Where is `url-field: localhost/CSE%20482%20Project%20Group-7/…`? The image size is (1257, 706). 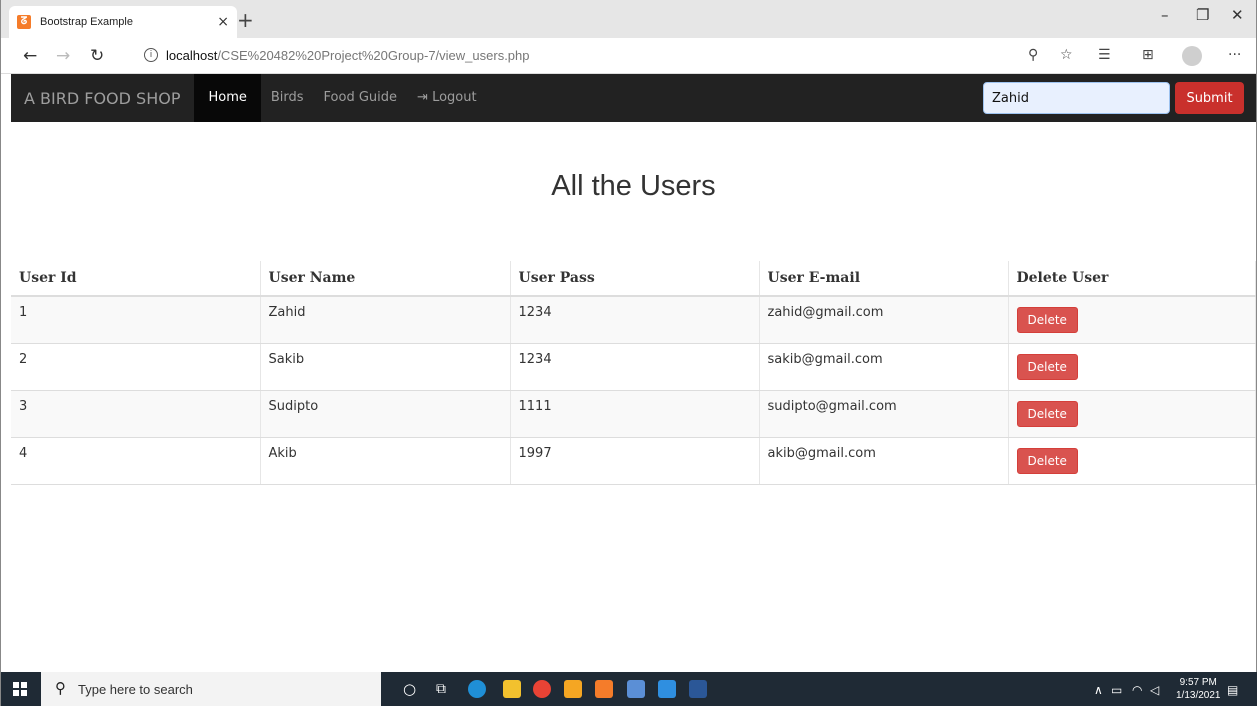
url-field: localhost/CSE%20482%20Project%20Group-7/… is located at coordinates (348, 55).